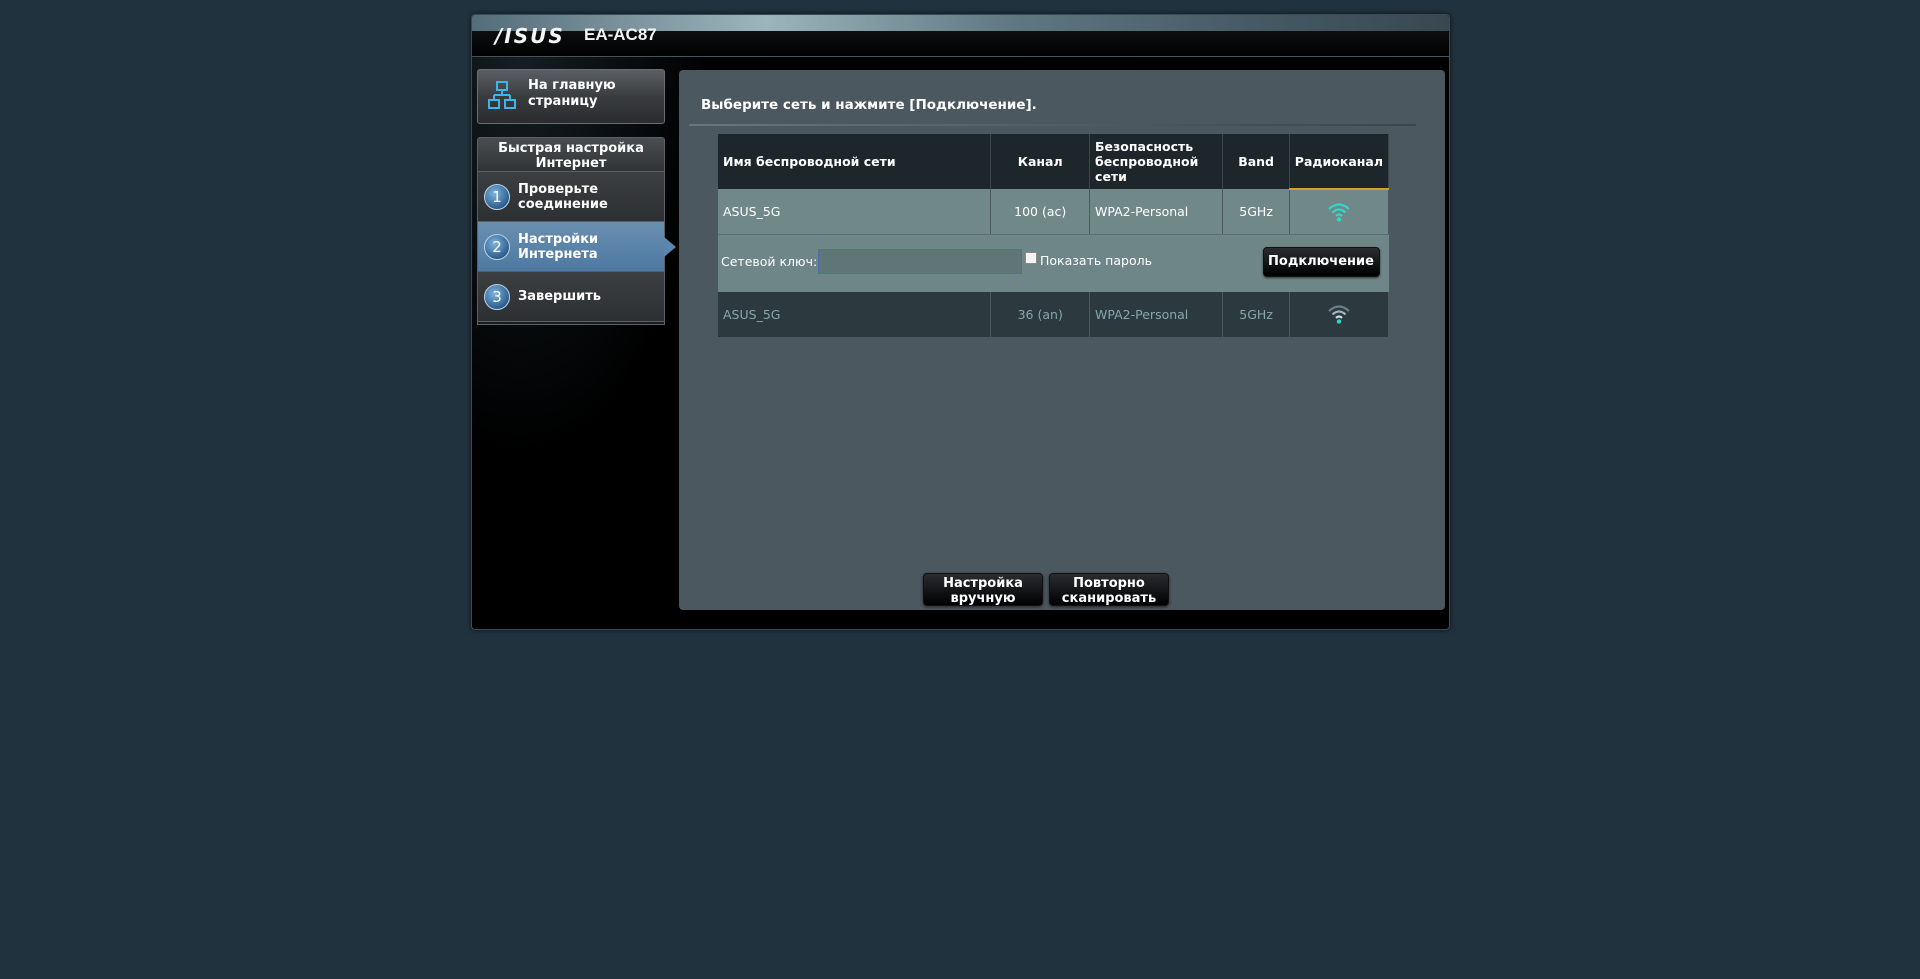 The height and width of the screenshot is (979, 1920). I want to click on home-label: На главную страницу, so click(572, 93).